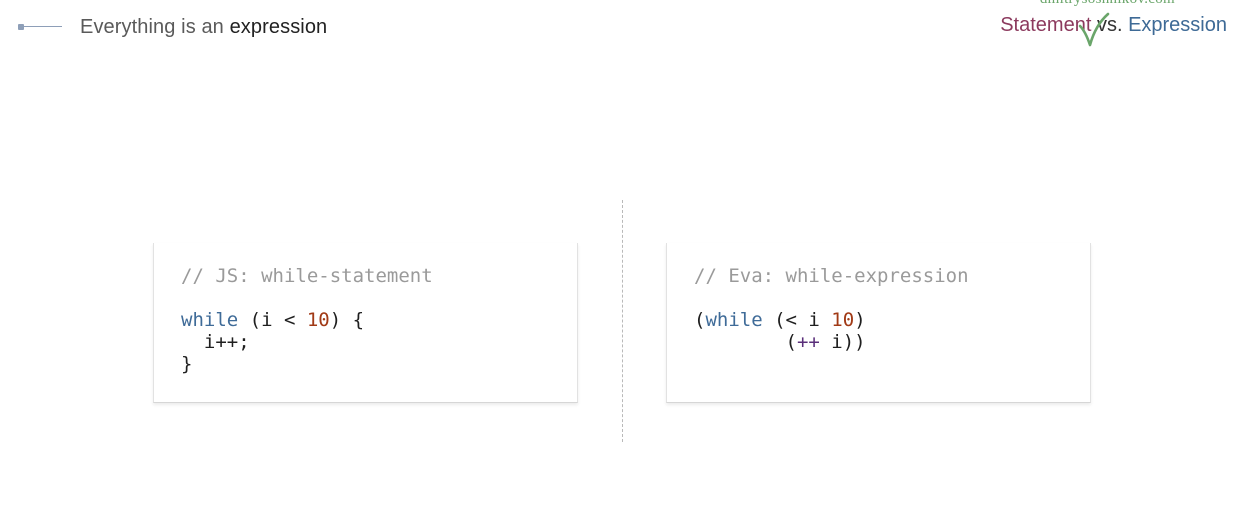 This screenshot has height=525, width=1240. I want to click on checkmark-icon, so click(1094, 29).